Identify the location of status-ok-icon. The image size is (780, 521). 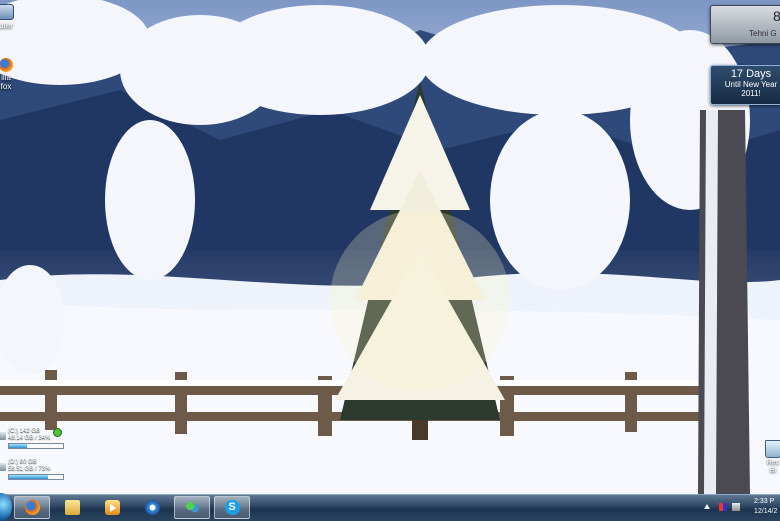
(57, 432).